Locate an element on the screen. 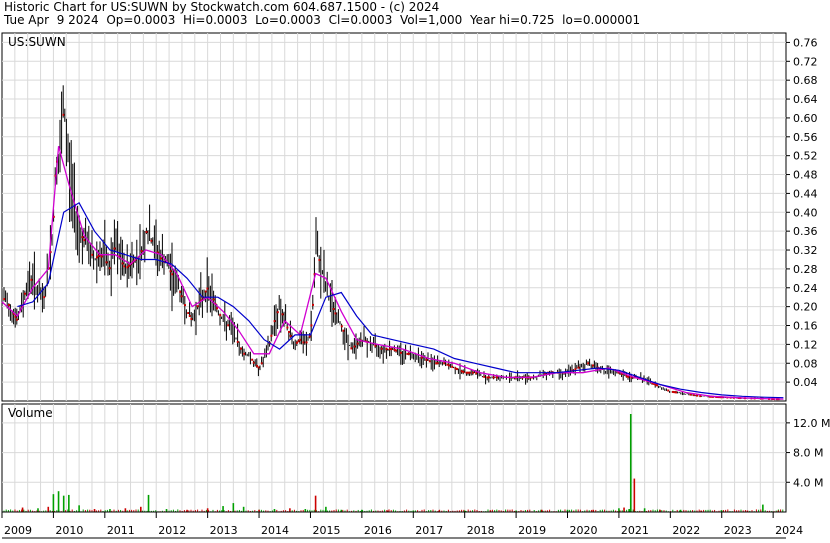 This screenshot has width=830, height=543. x-tick-label: 2021 is located at coordinates (635, 530).